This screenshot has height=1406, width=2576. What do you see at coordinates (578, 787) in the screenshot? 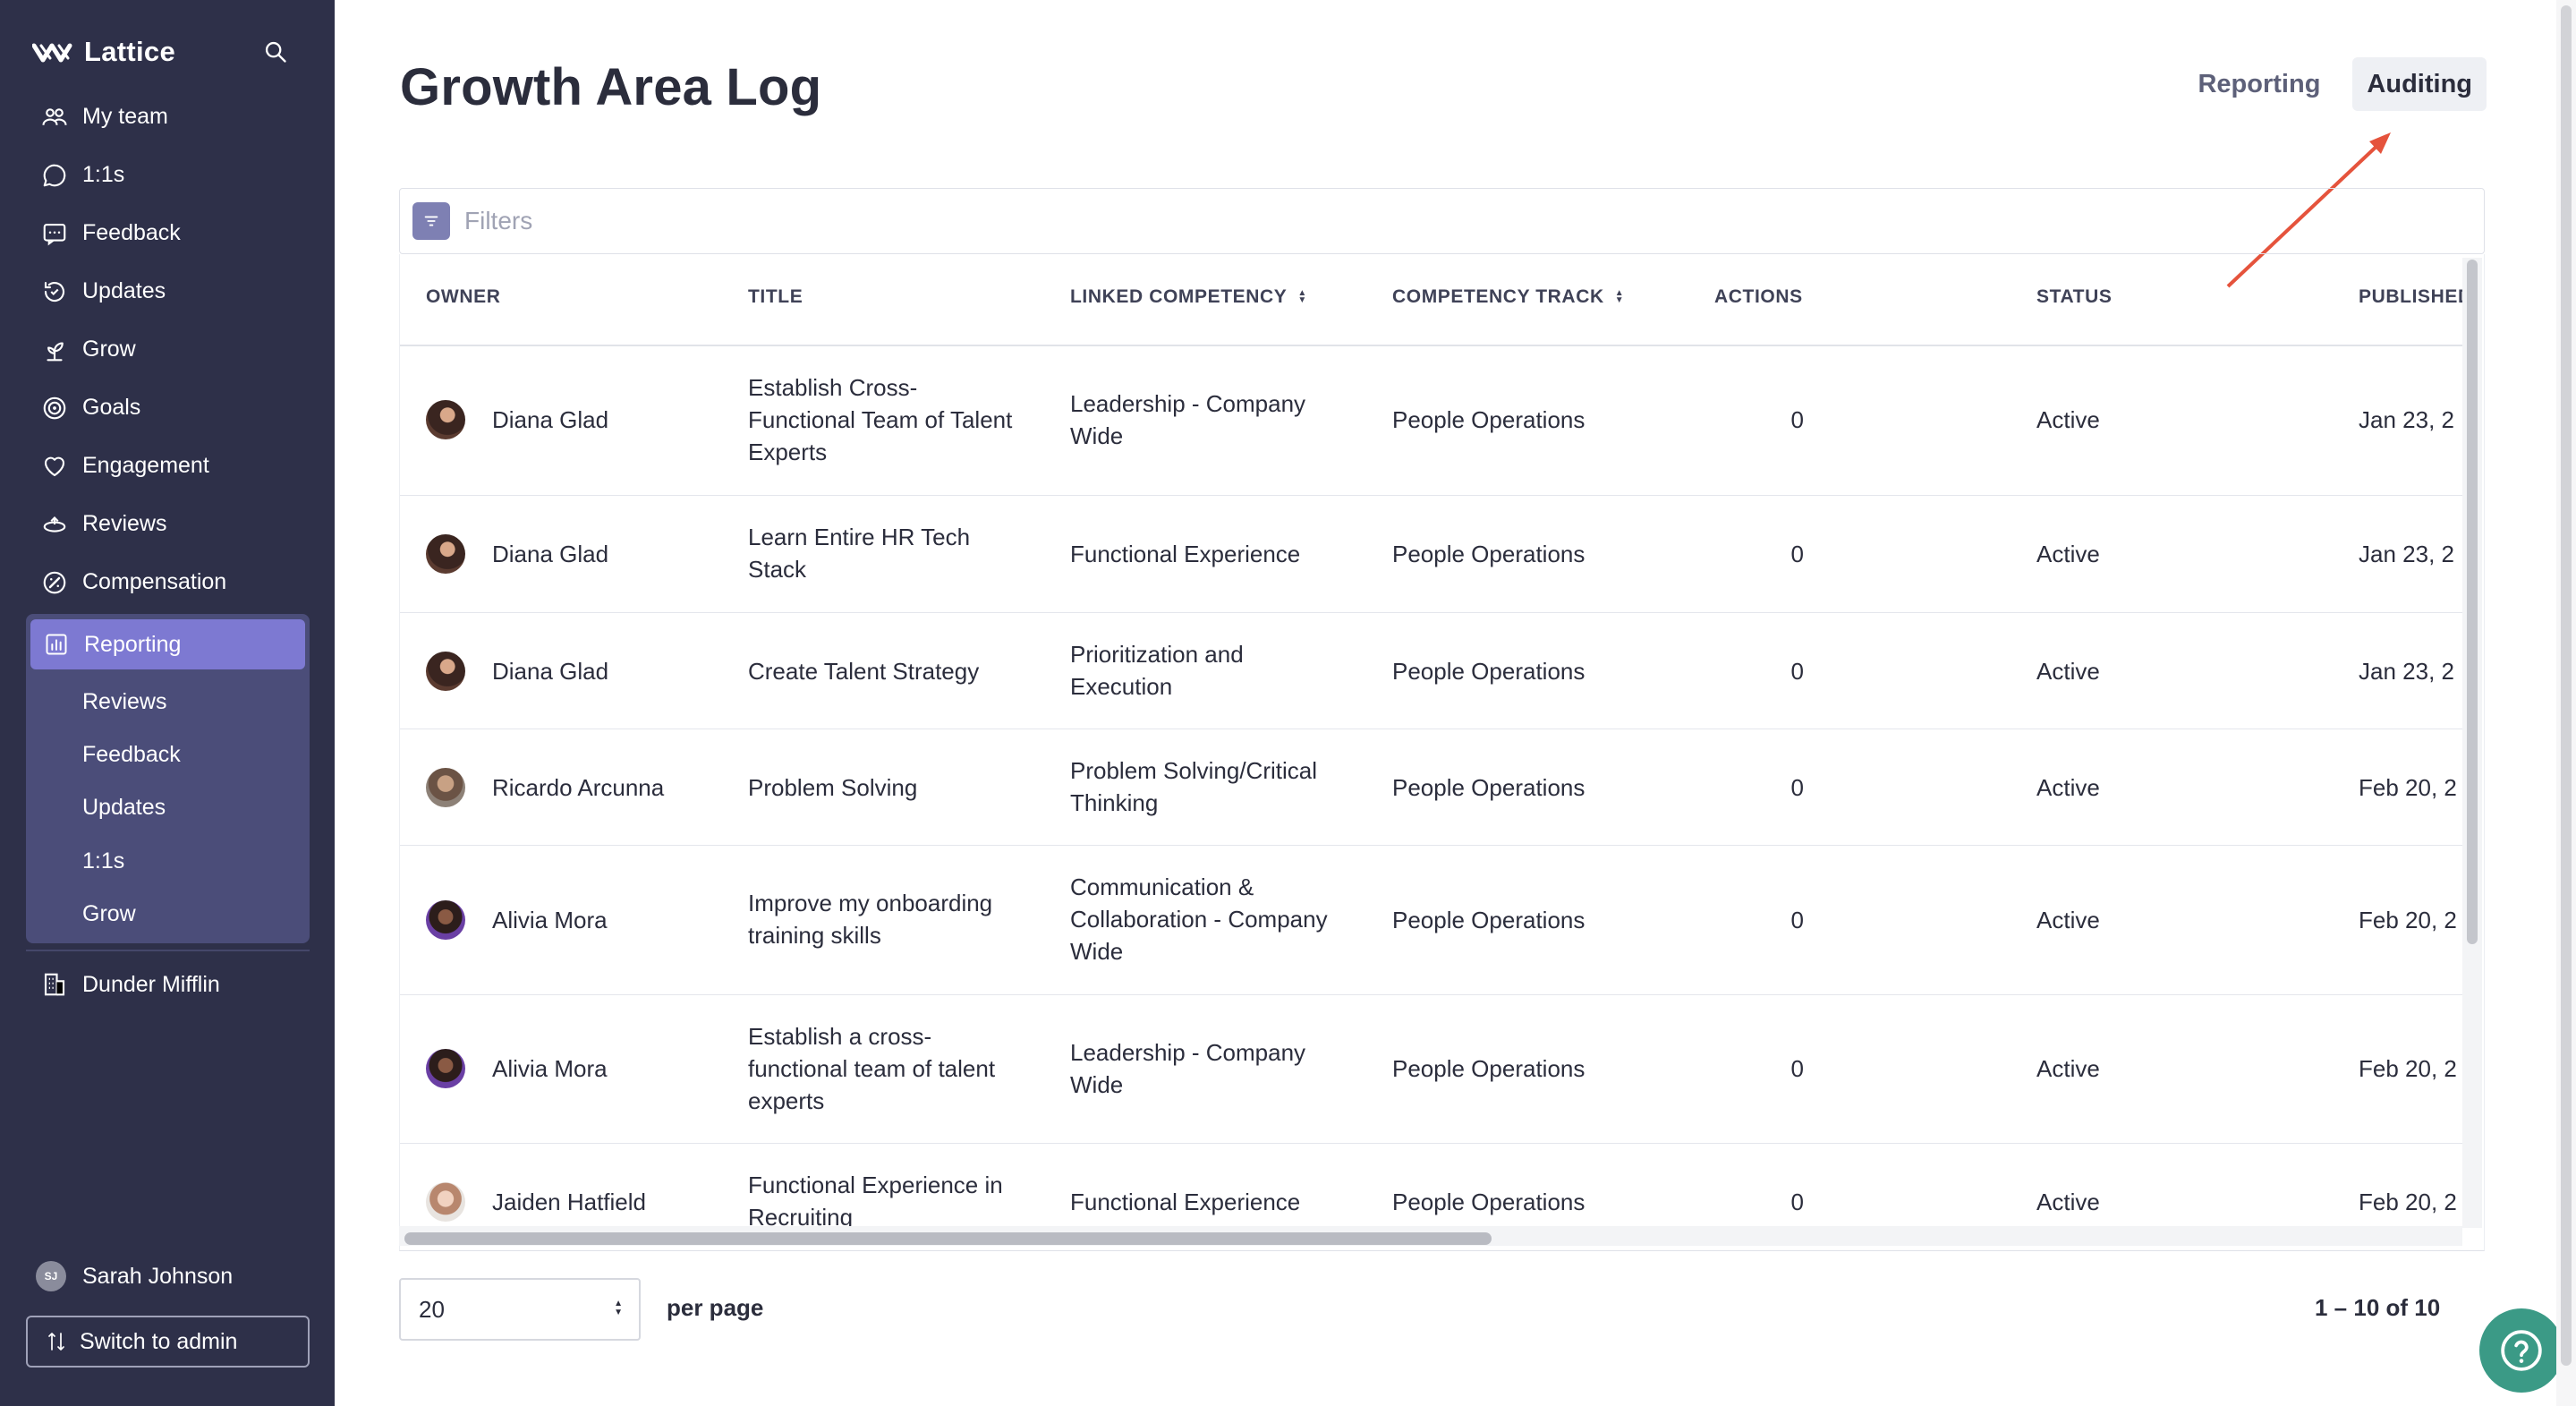
I see `owner-name: Ricardo Arcunna` at bounding box center [578, 787].